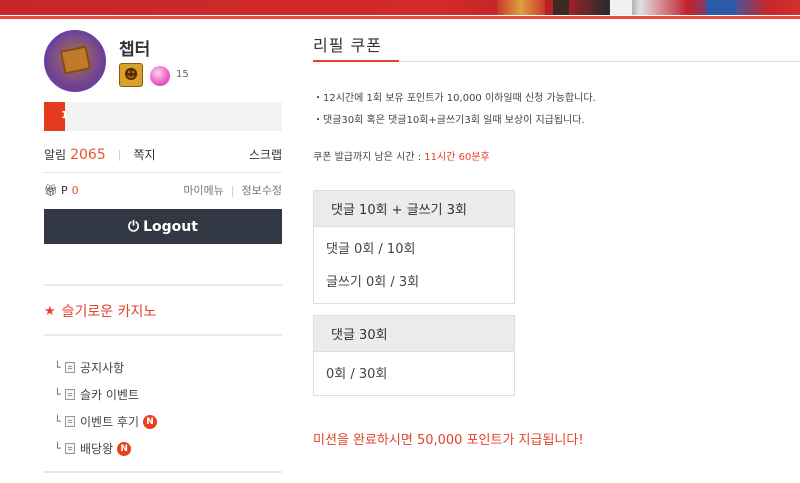 This screenshot has width=800, height=483. Describe the element at coordinates (400, 17) in the screenshot. I see `banner-accent-line` at that location.